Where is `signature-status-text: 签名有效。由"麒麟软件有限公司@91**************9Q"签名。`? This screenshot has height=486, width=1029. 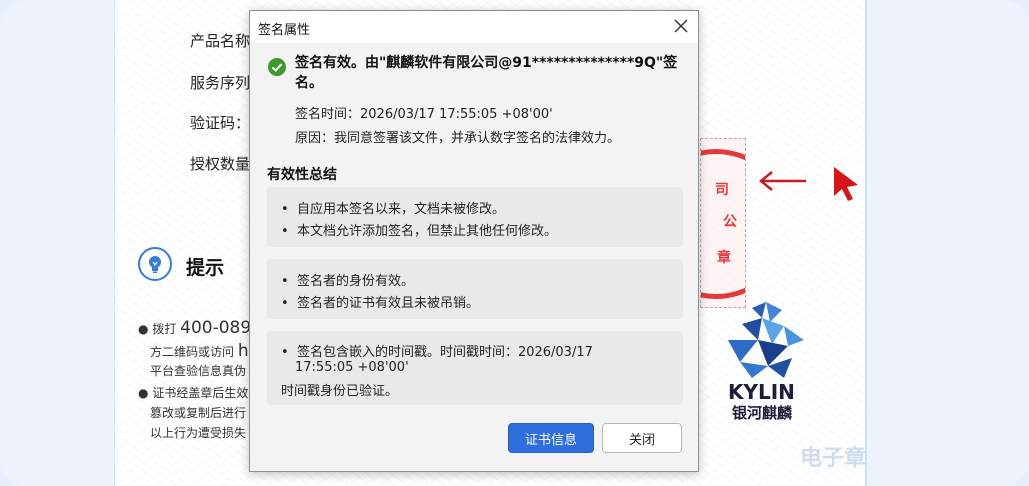 signature-status-text: 签名有效。由"麒麟软件有限公司@91**************9Q"签名。 is located at coordinates (486, 73).